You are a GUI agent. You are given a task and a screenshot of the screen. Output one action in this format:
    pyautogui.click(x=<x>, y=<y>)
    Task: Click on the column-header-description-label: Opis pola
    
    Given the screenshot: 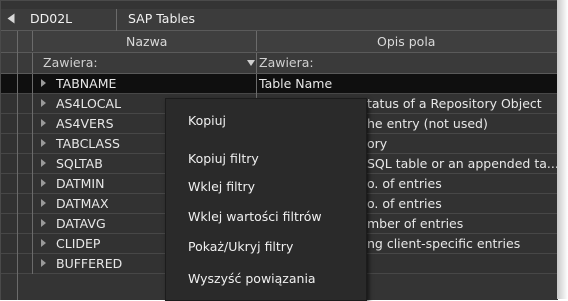 What is the action you would take?
    pyautogui.click(x=406, y=41)
    